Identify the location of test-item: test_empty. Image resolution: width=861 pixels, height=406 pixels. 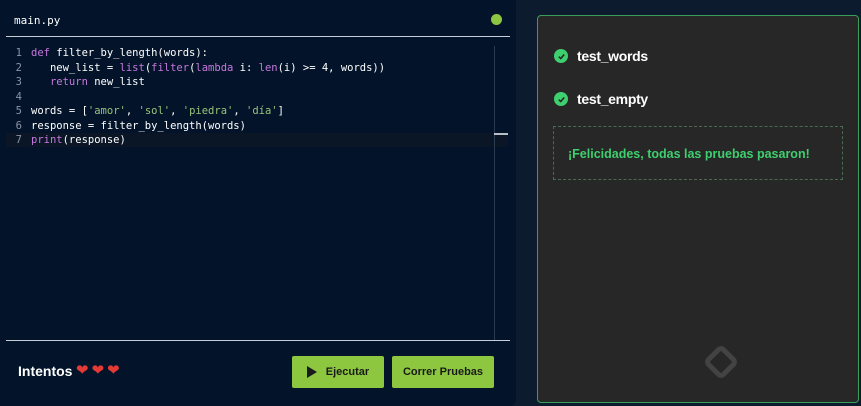
(601, 99).